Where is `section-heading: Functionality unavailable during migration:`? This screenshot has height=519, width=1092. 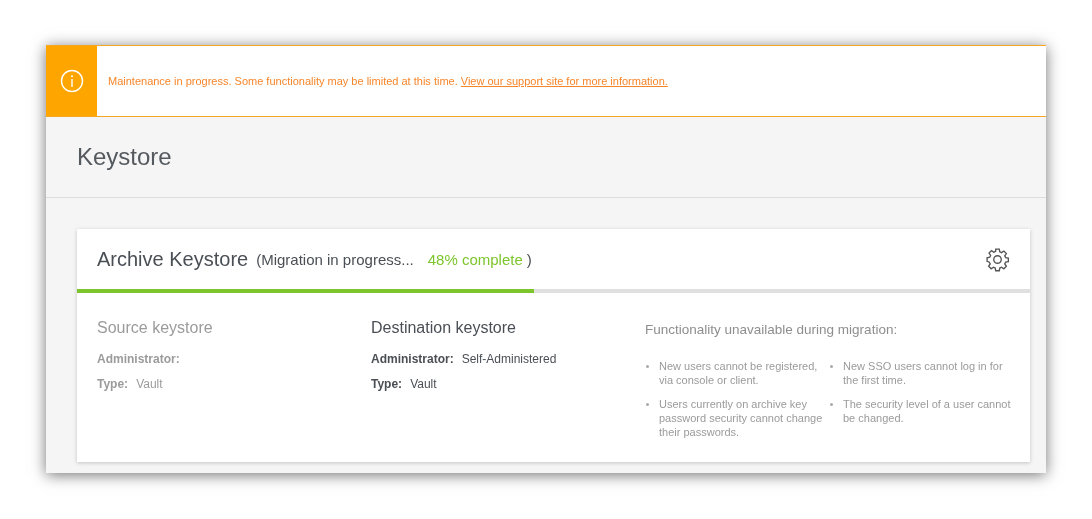 section-heading: Functionality unavailable during migration: is located at coordinates (772, 329).